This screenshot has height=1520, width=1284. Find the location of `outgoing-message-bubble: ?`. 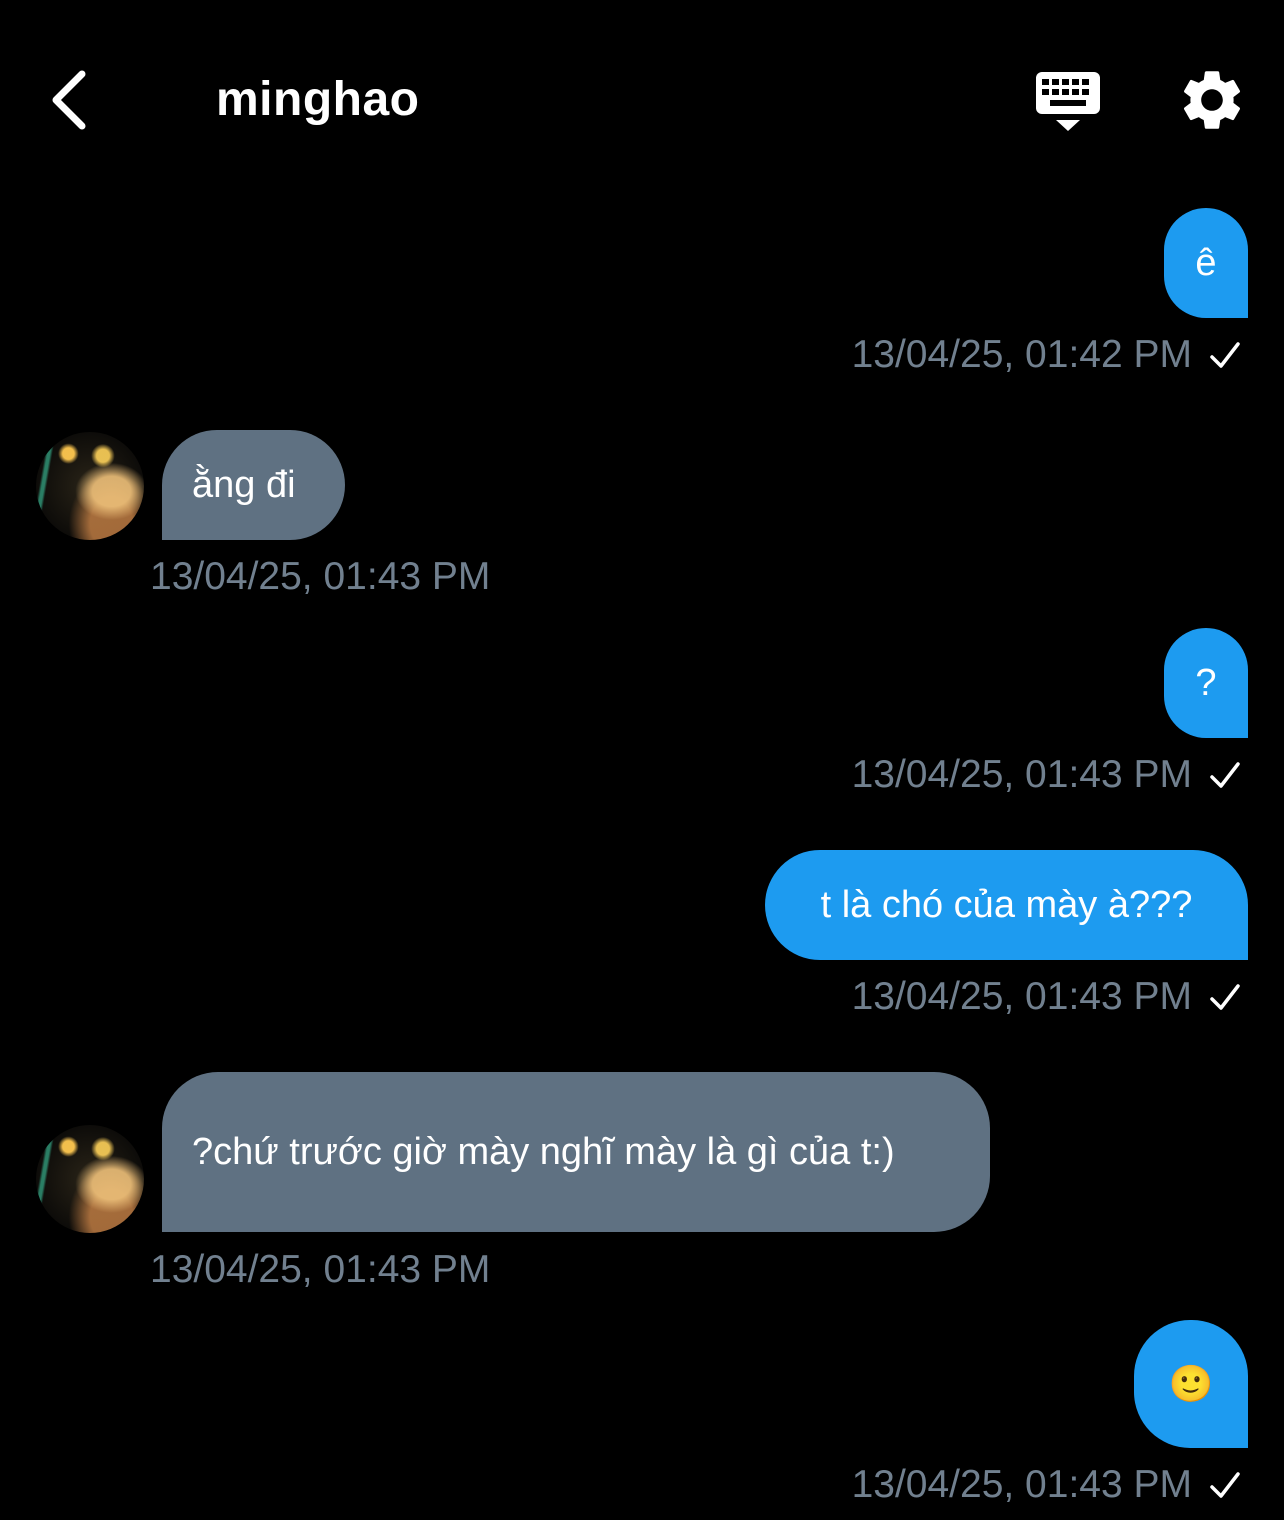

outgoing-message-bubble: ? is located at coordinates (1206, 683).